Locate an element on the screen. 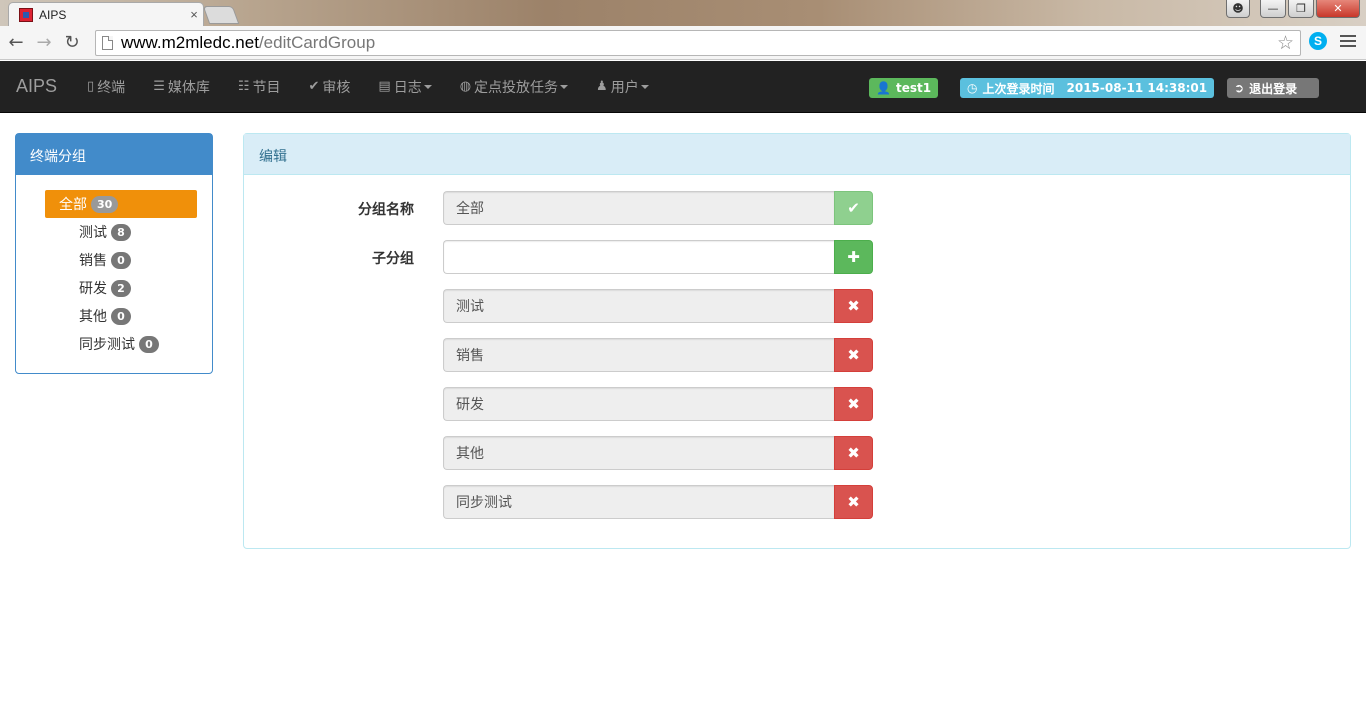  group-item: 同步测试 0 is located at coordinates (114, 344).